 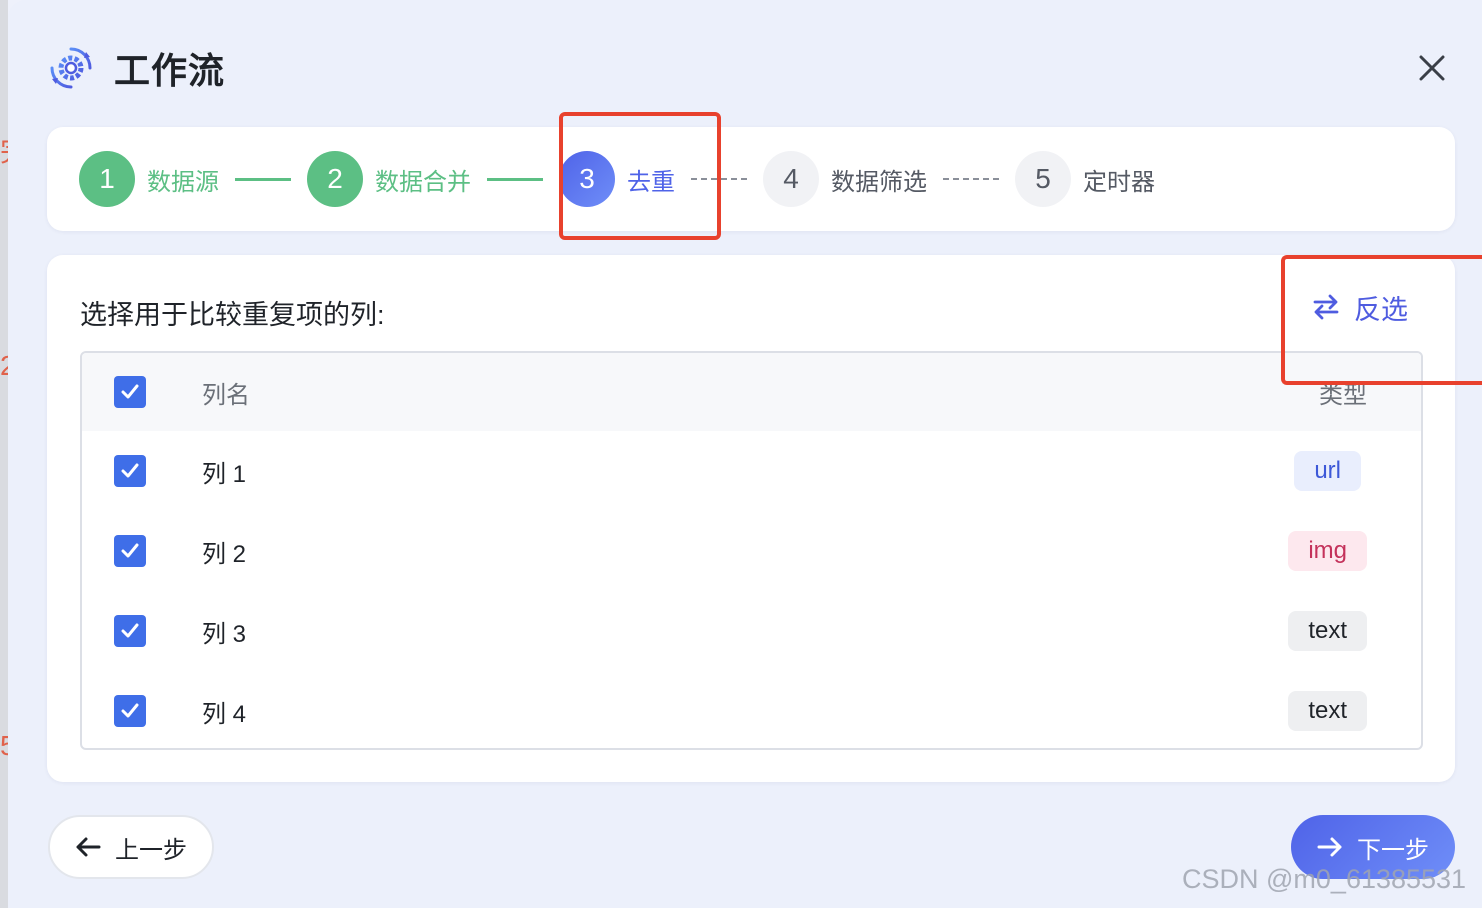 I want to click on previous-step-button: 上一步, so click(x=131, y=847).